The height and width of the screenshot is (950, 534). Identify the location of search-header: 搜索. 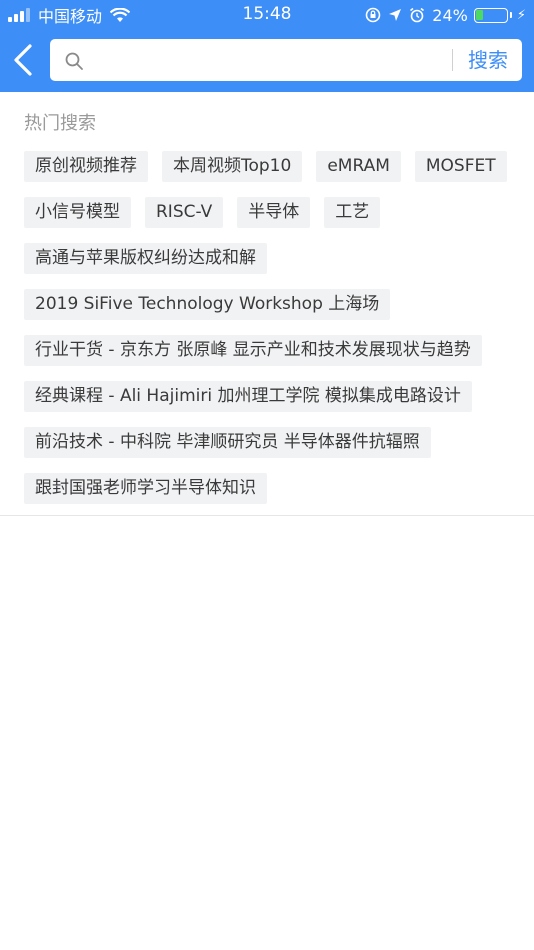
(267, 61).